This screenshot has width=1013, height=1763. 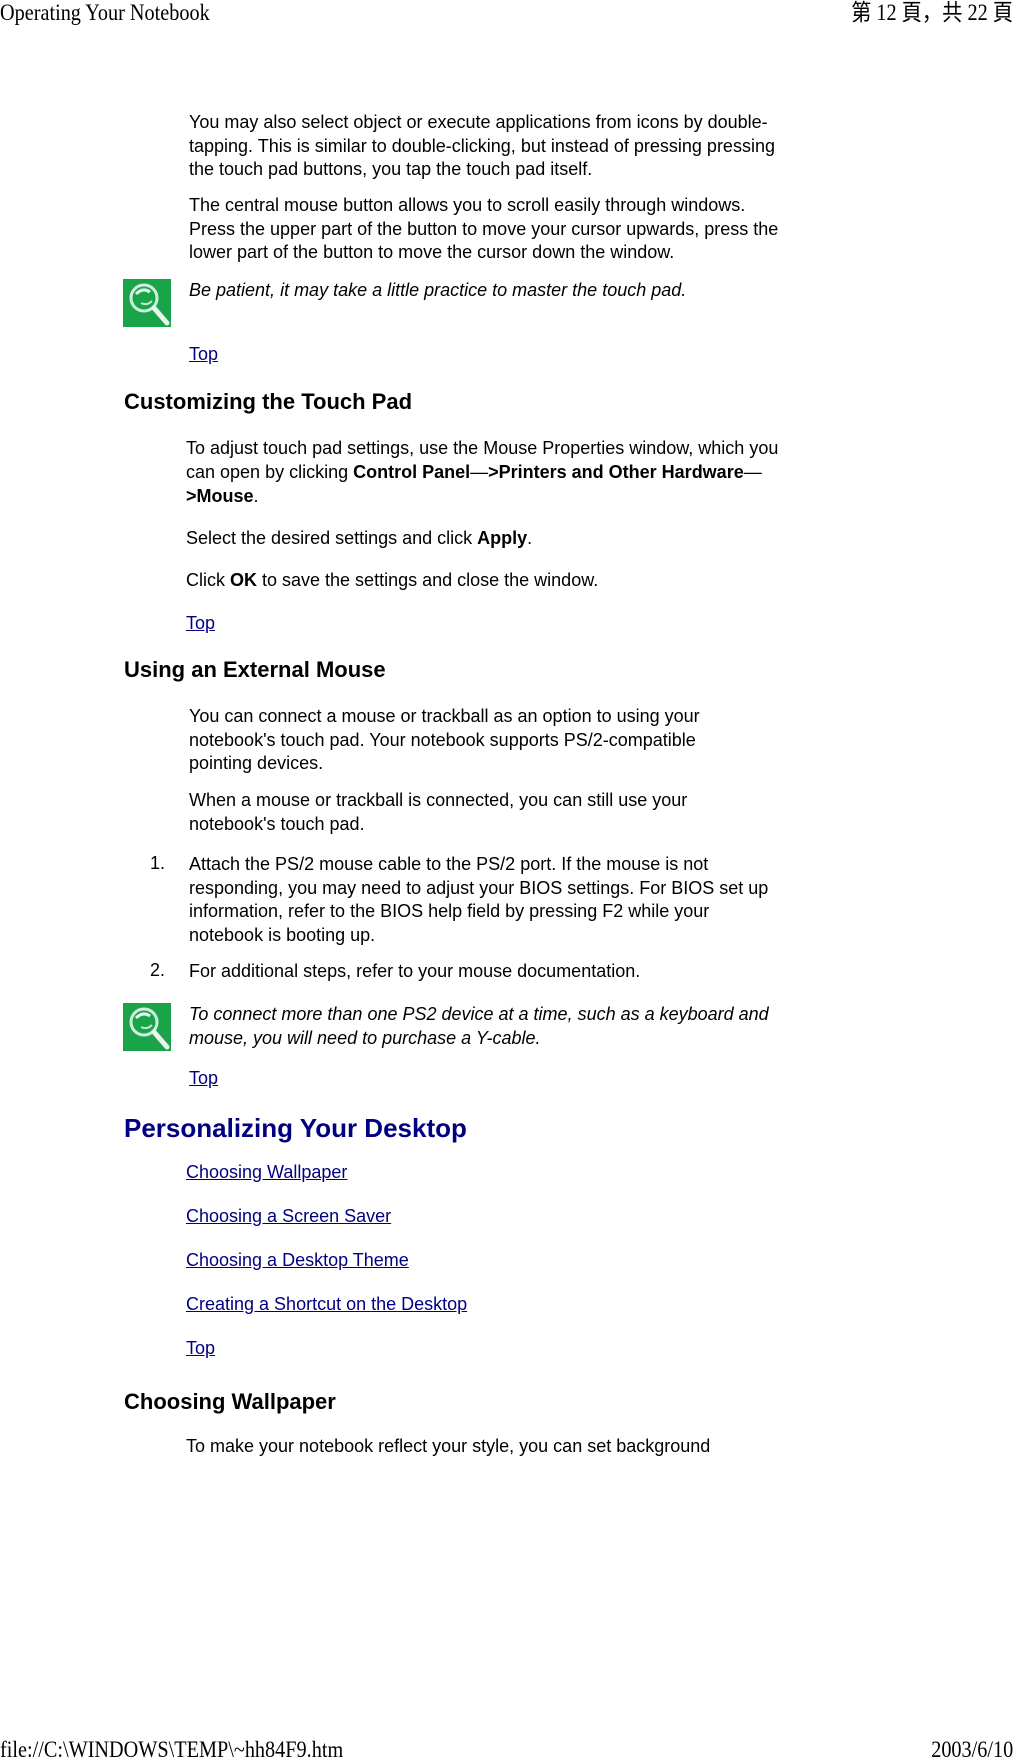 I want to click on top-link-2: Top, so click(x=200, y=623).